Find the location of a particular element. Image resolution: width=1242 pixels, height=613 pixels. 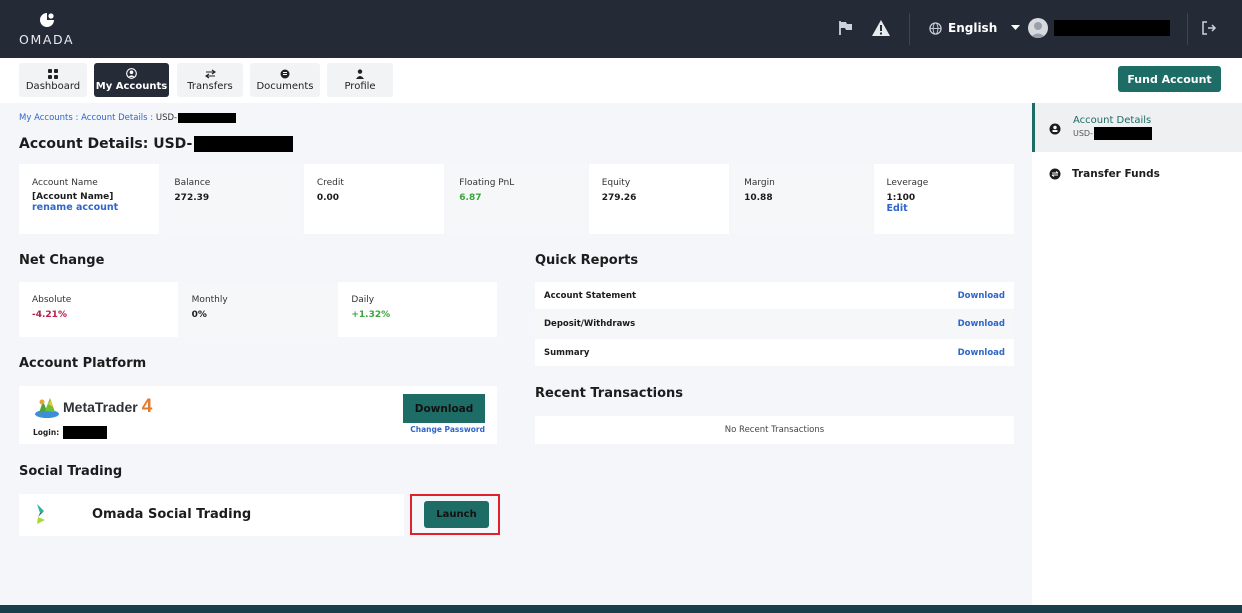

balance-card: Balance 272.39 is located at coordinates (231, 199).